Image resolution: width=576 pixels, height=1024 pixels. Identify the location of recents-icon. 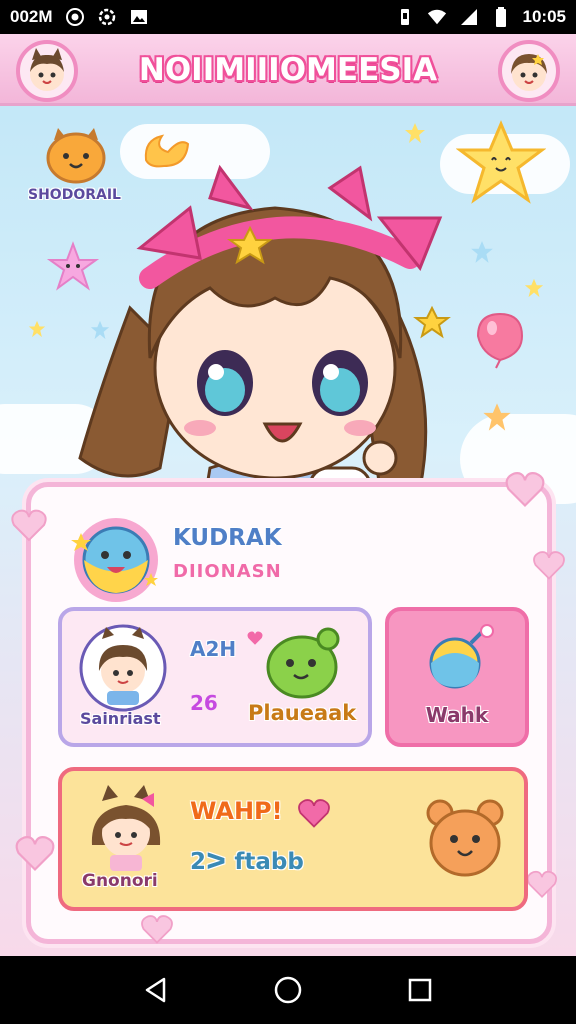
(420, 990).